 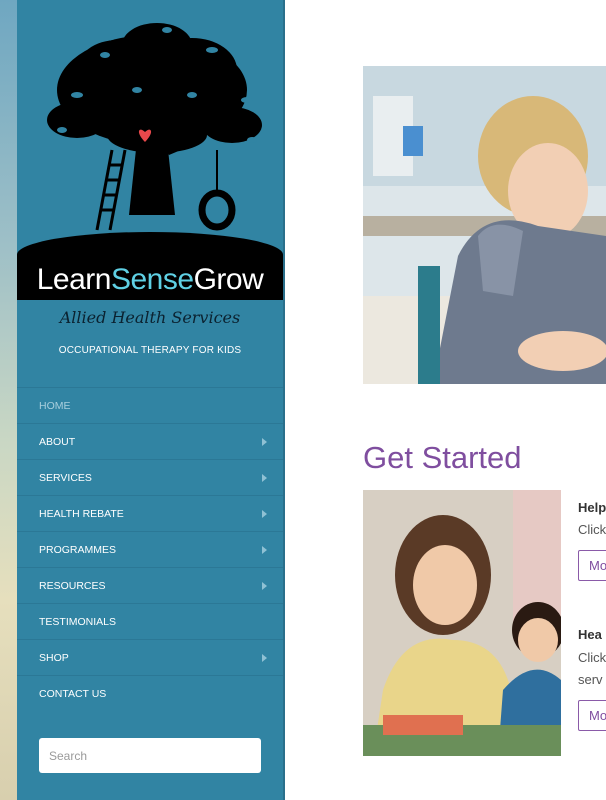 What do you see at coordinates (65, 477) in the screenshot?
I see `nav-item-label: SERVICES` at bounding box center [65, 477].